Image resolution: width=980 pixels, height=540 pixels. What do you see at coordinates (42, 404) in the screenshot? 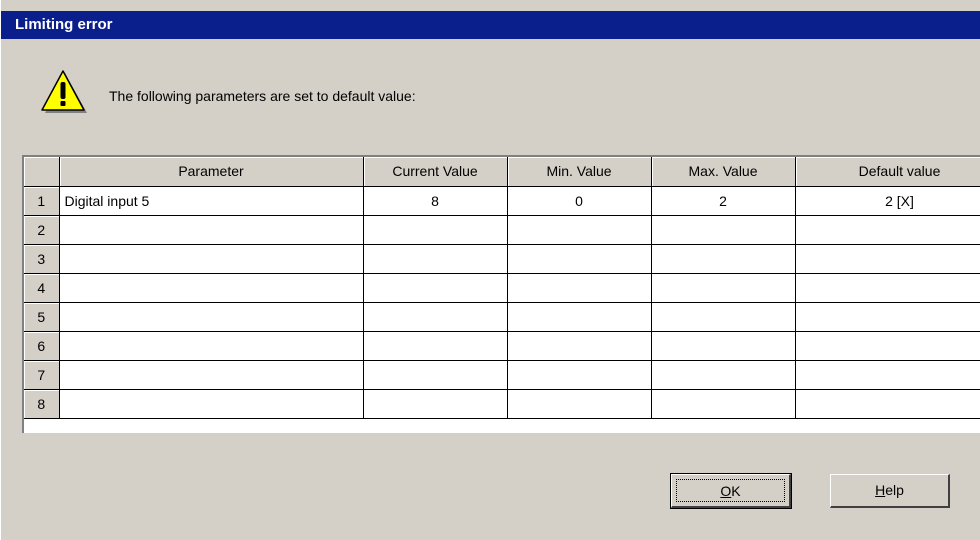
I see `row-number: 8` at bounding box center [42, 404].